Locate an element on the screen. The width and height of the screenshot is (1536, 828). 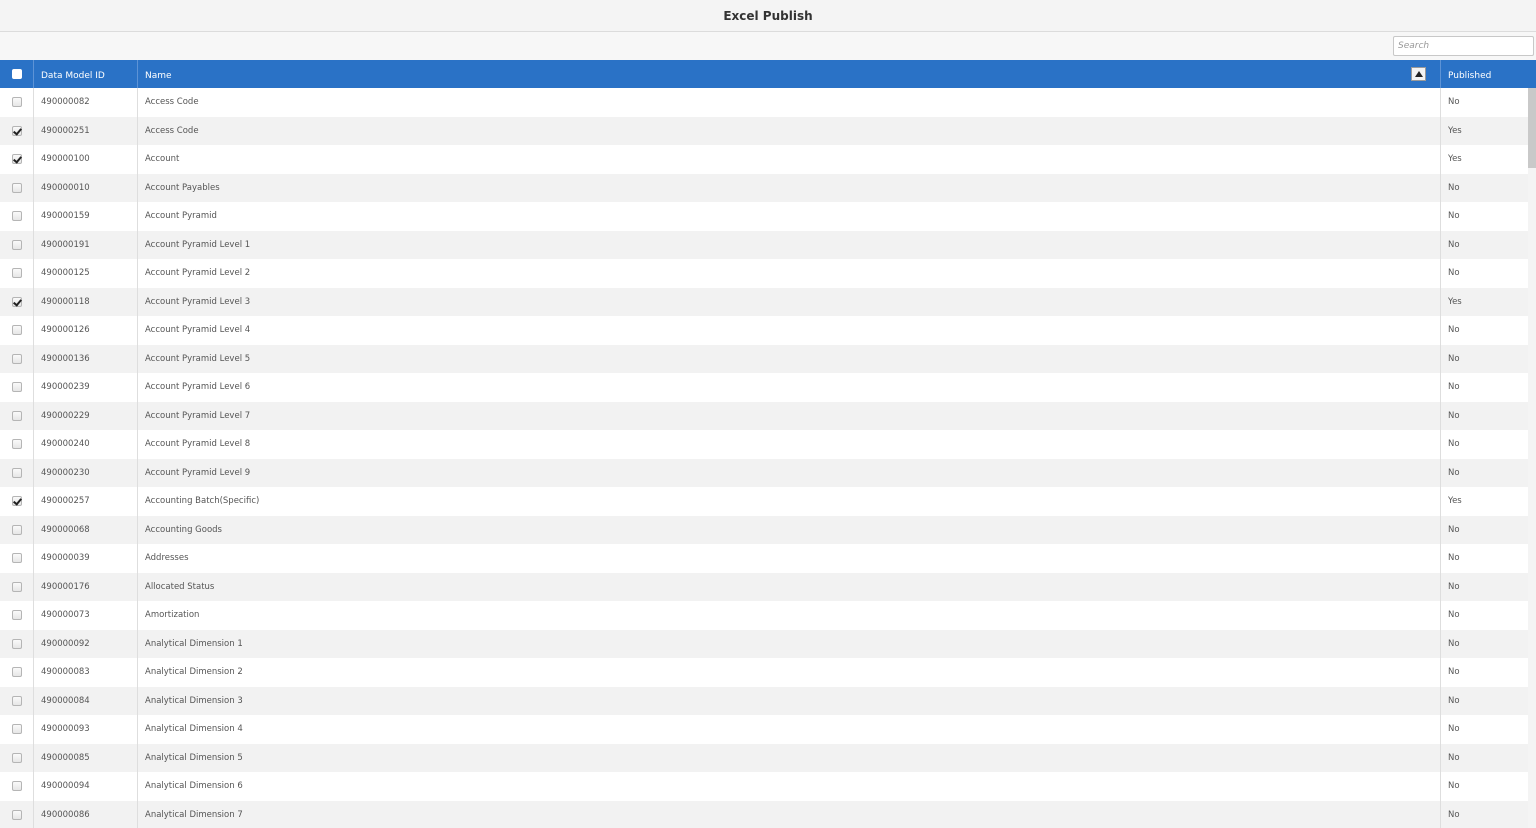
table-row: 490000191 Account Pyramid Level 1 No is located at coordinates (768, 244).